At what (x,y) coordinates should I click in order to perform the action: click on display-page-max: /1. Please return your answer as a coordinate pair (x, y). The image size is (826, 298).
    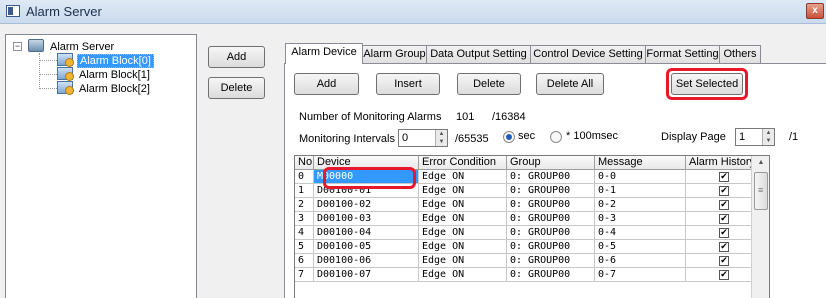
    Looking at the image, I should click on (794, 137).